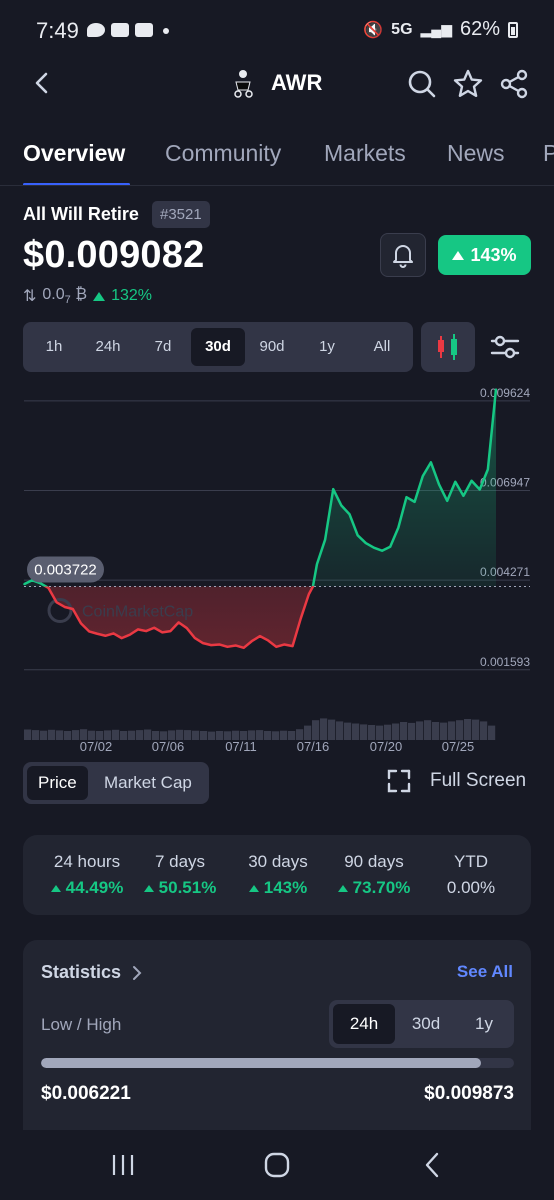 This screenshot has width=554, height=1200. I want to click on time-range-selector: 1h 24h 7d 30d 90d 1y All, so click(218, 347).